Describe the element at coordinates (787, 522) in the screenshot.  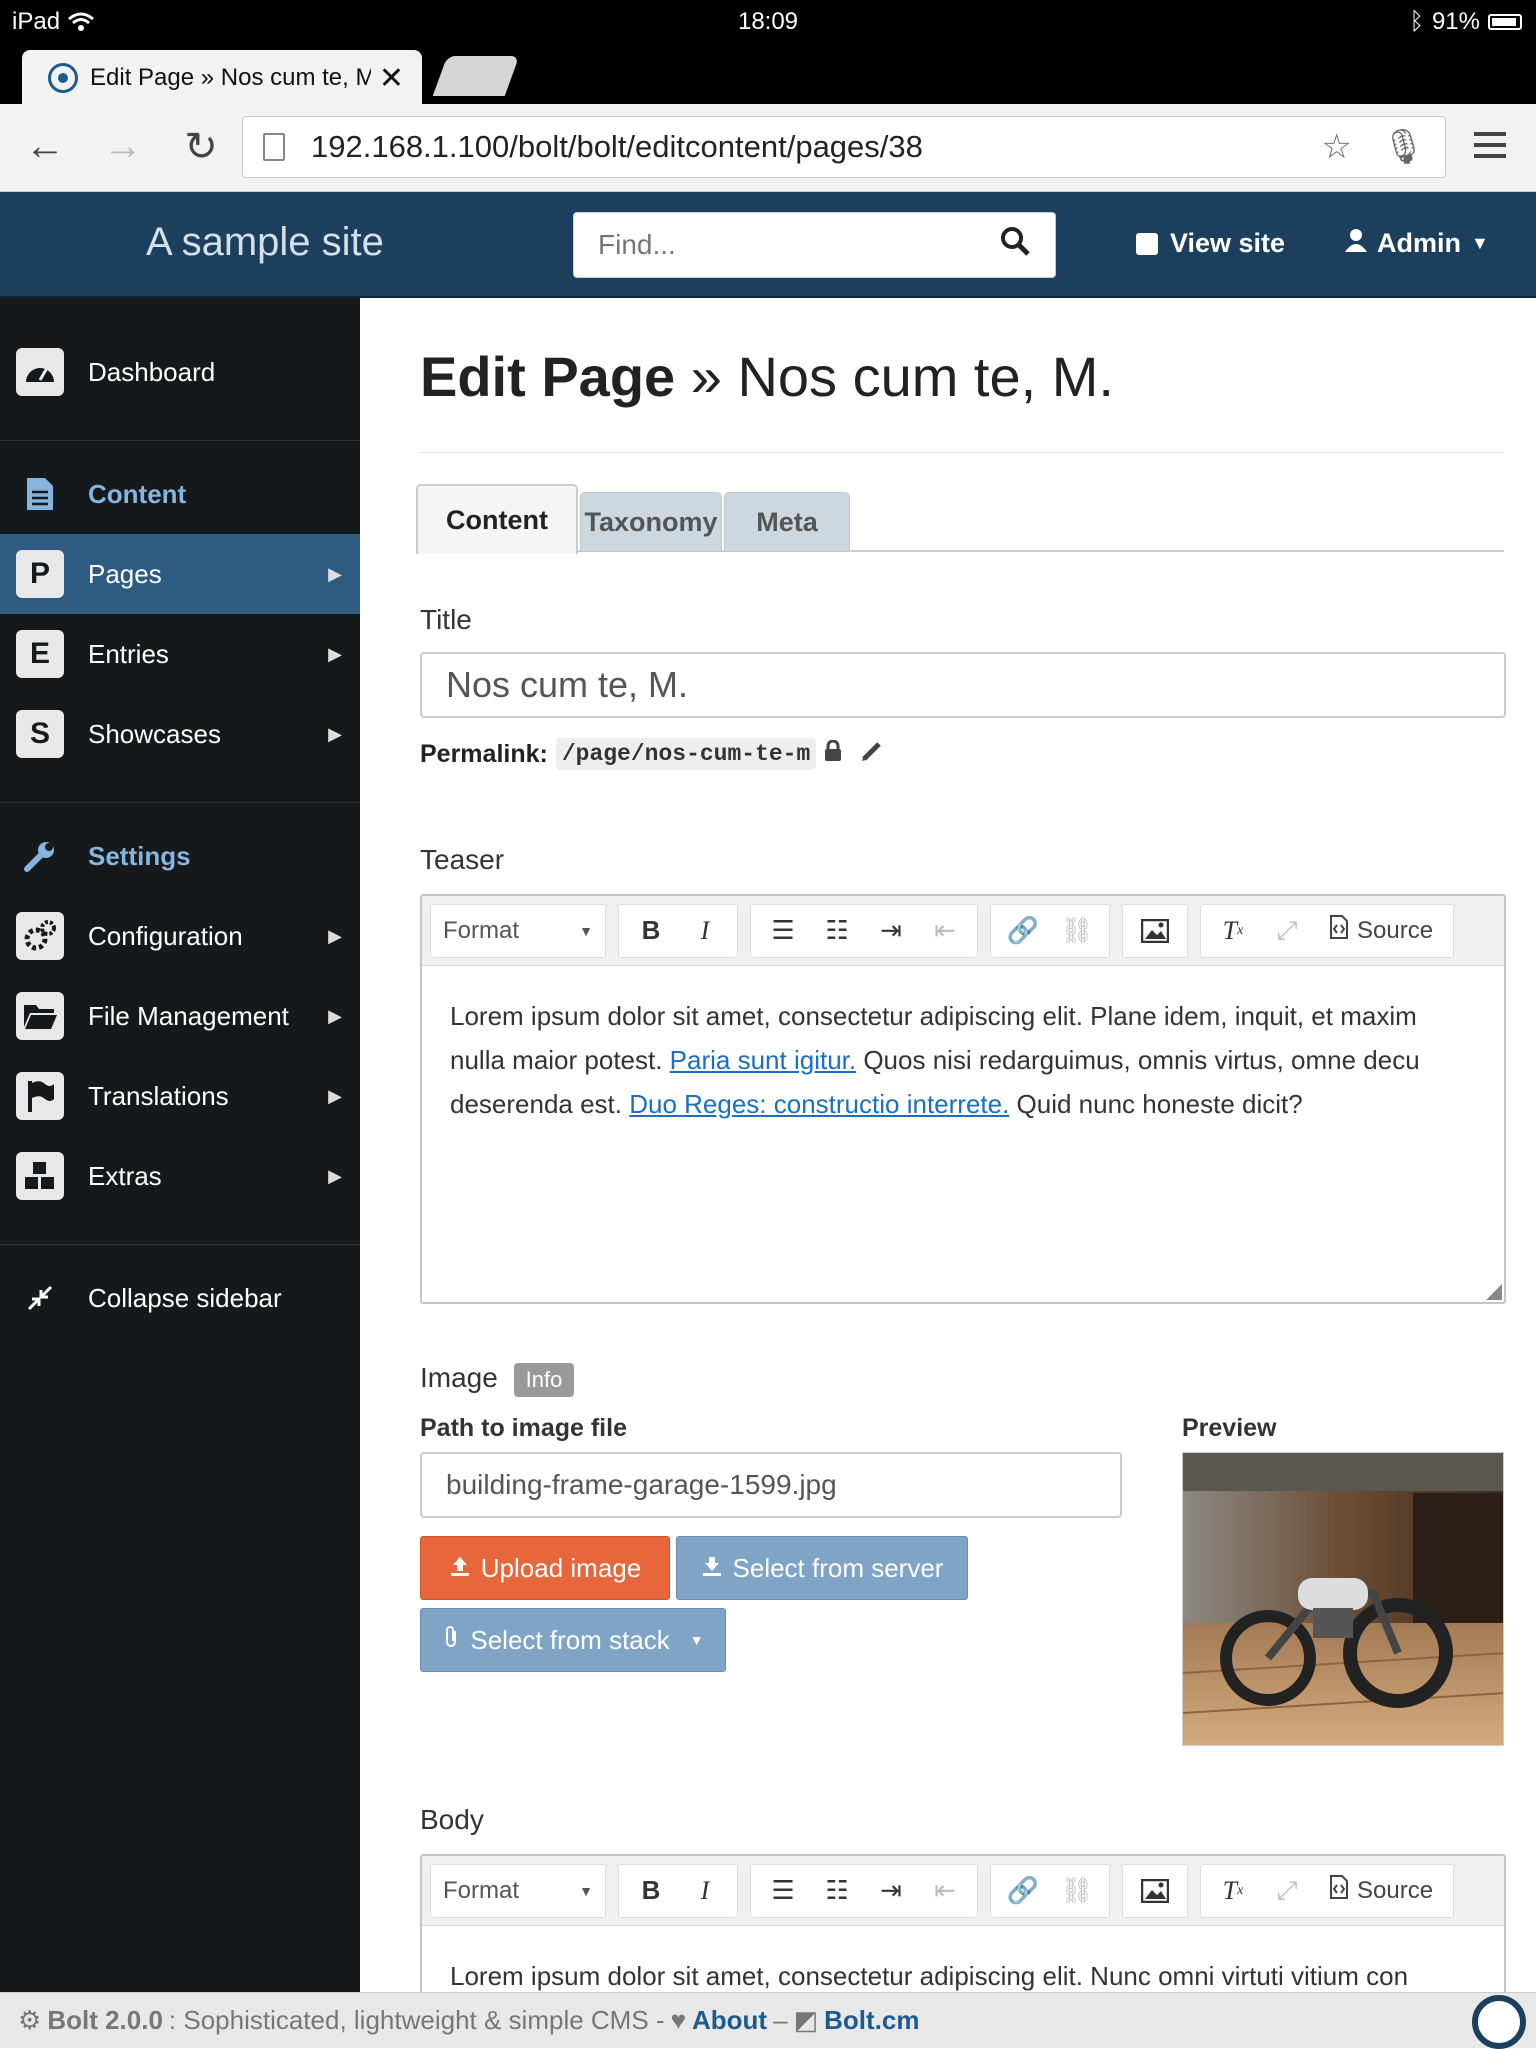
I see `tab-meta: Meta` at that location.